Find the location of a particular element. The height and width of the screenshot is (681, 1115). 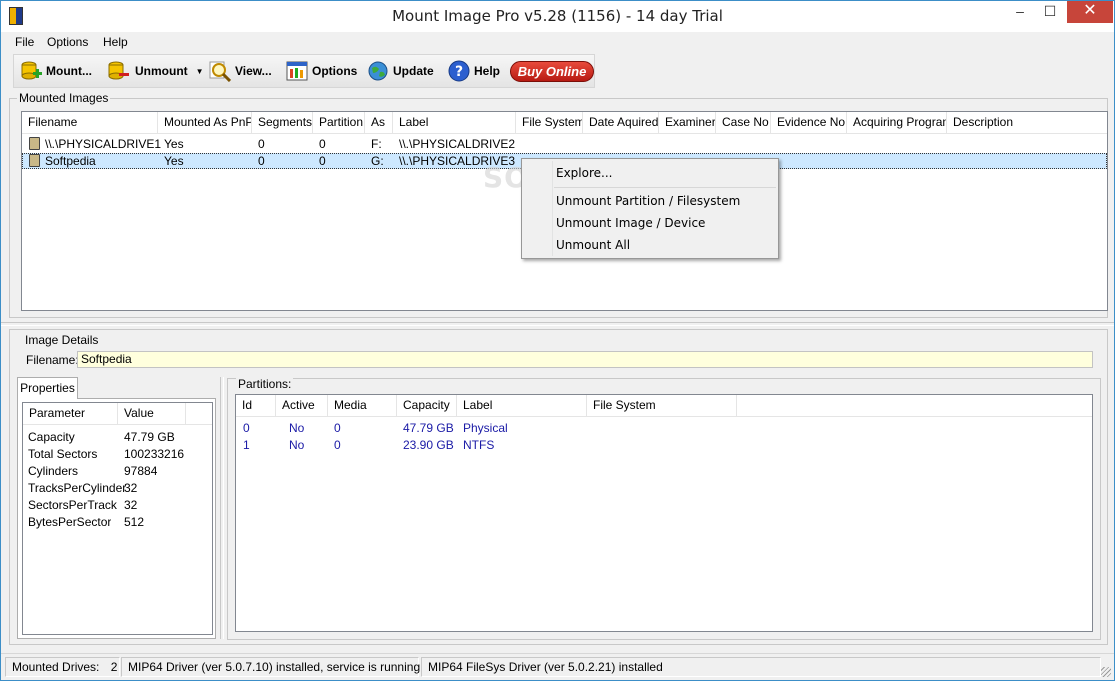

resize-grip is located at coordinates (1106, 672).